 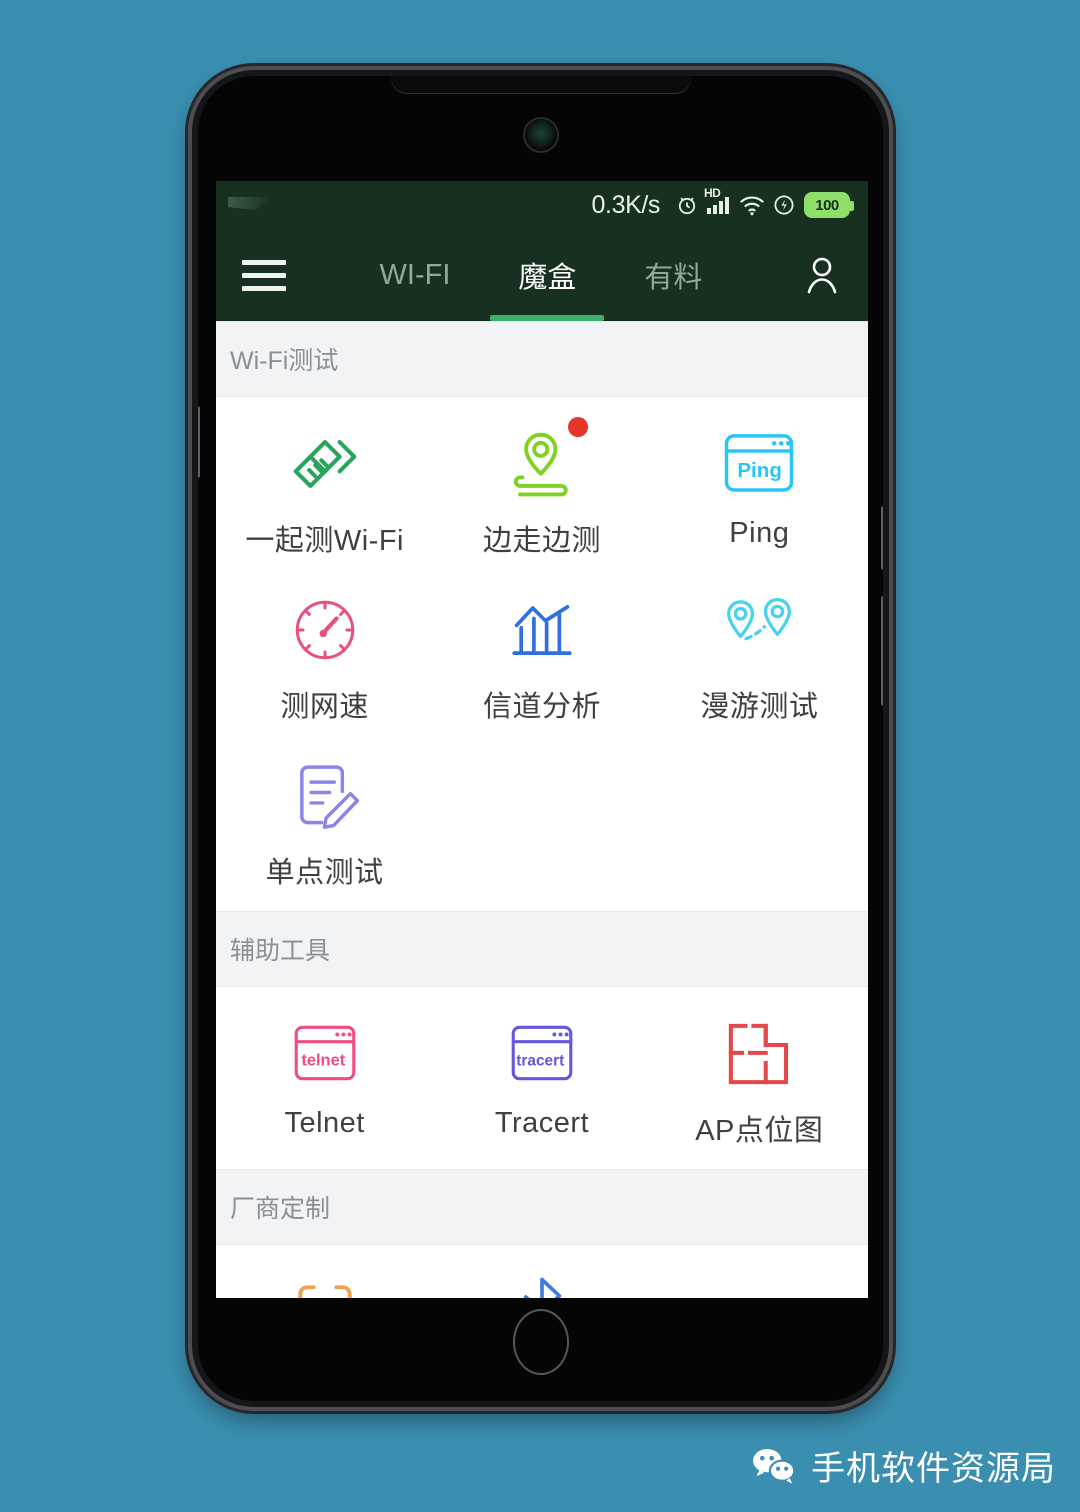 I want to click on tool-cewangsu: 测网速, so click(x=324, y=652).